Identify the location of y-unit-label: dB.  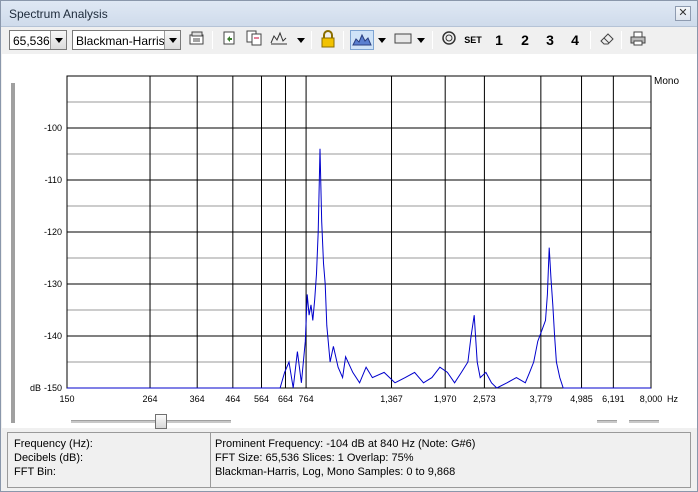
(35, 388).